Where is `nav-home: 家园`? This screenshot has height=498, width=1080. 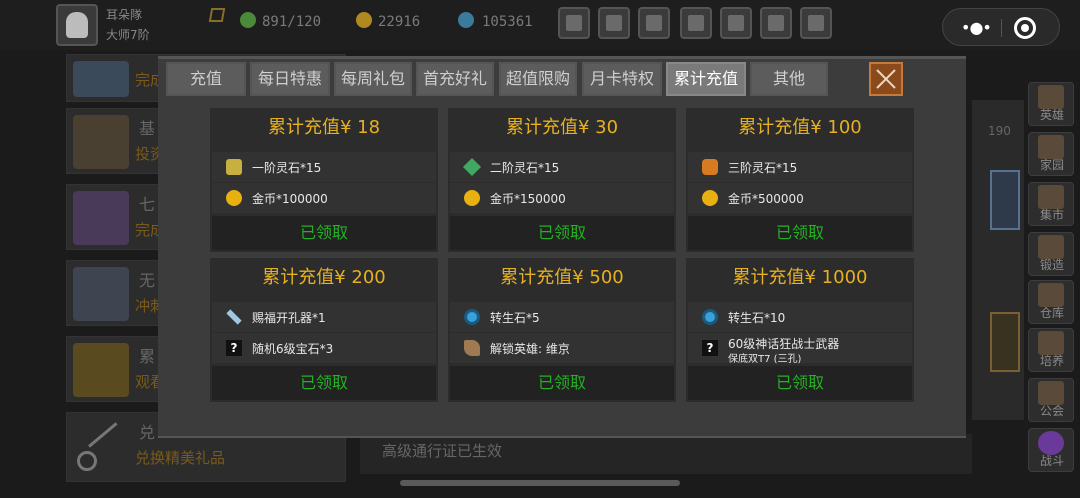 nav-home: 家园 is located at coordinates (1051, 154).